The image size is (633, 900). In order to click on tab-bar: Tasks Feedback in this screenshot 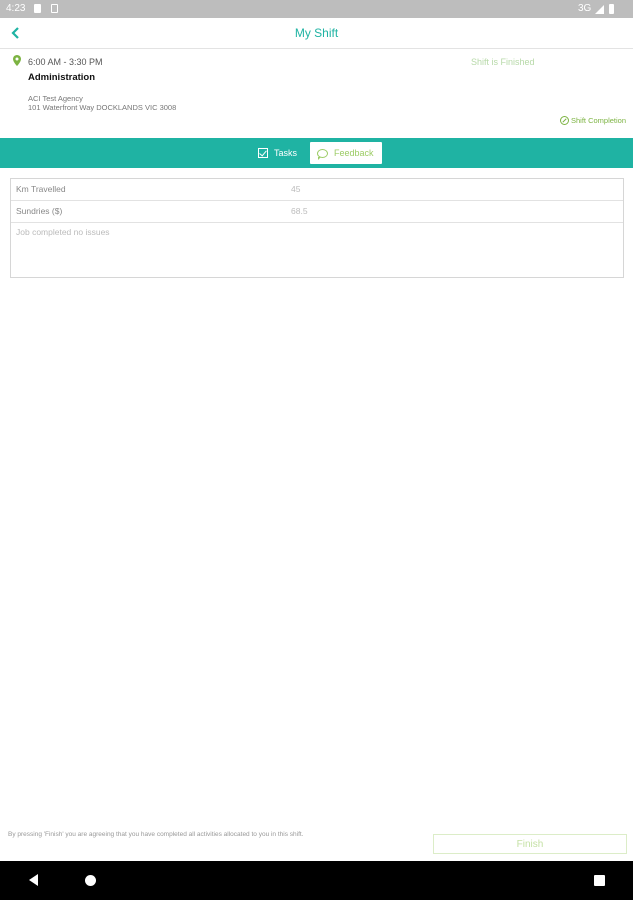, I will do `click(316, 153)`.